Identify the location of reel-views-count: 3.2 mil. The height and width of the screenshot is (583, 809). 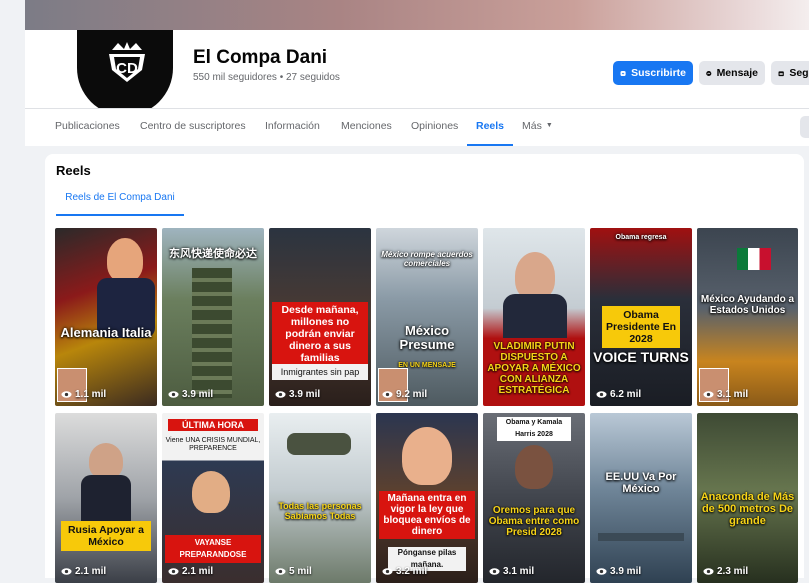
(412, 571).